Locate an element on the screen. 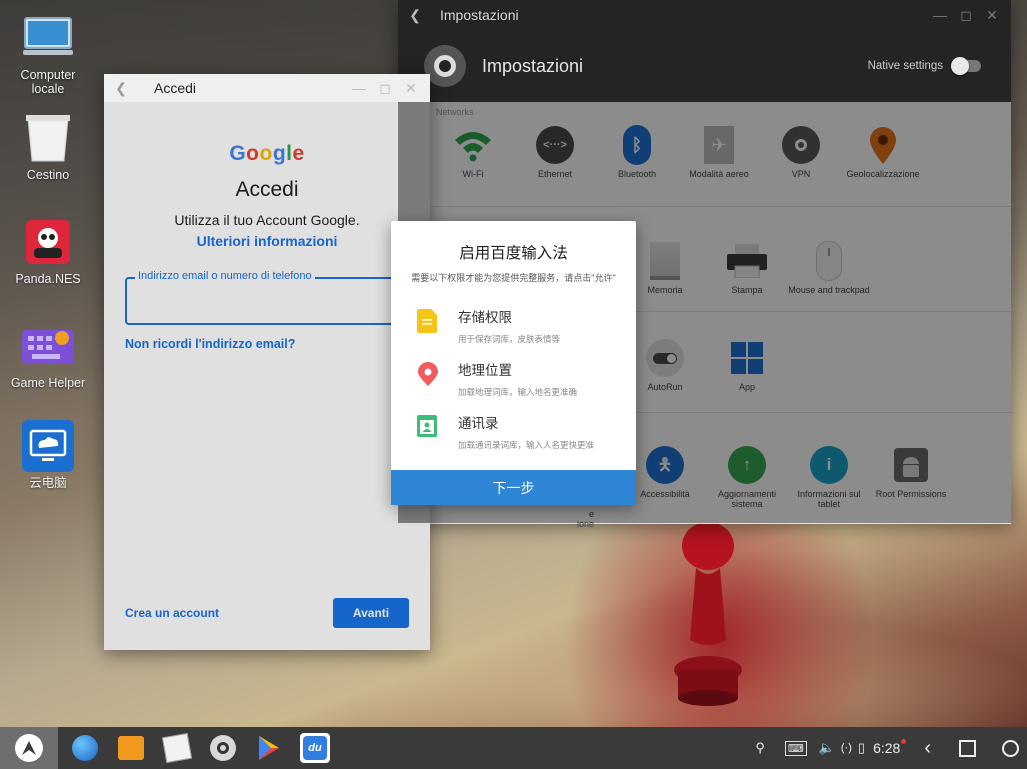  notification-dot is located at coordinates (904, 741).